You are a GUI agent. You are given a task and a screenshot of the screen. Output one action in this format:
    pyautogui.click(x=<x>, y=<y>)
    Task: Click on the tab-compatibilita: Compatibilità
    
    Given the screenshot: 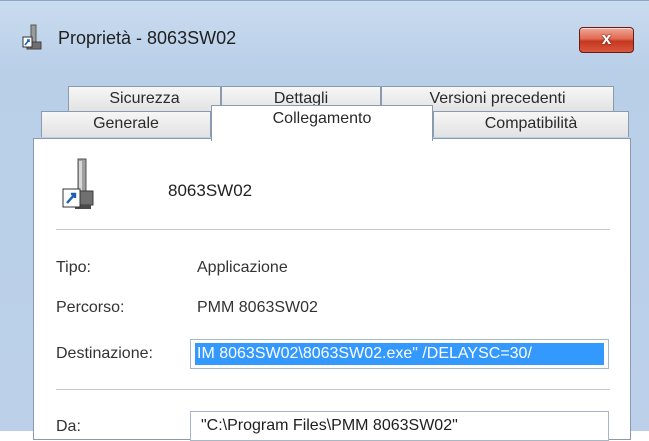 What is the action you would take?
    pyautogui.click(x=531, y=124)
    